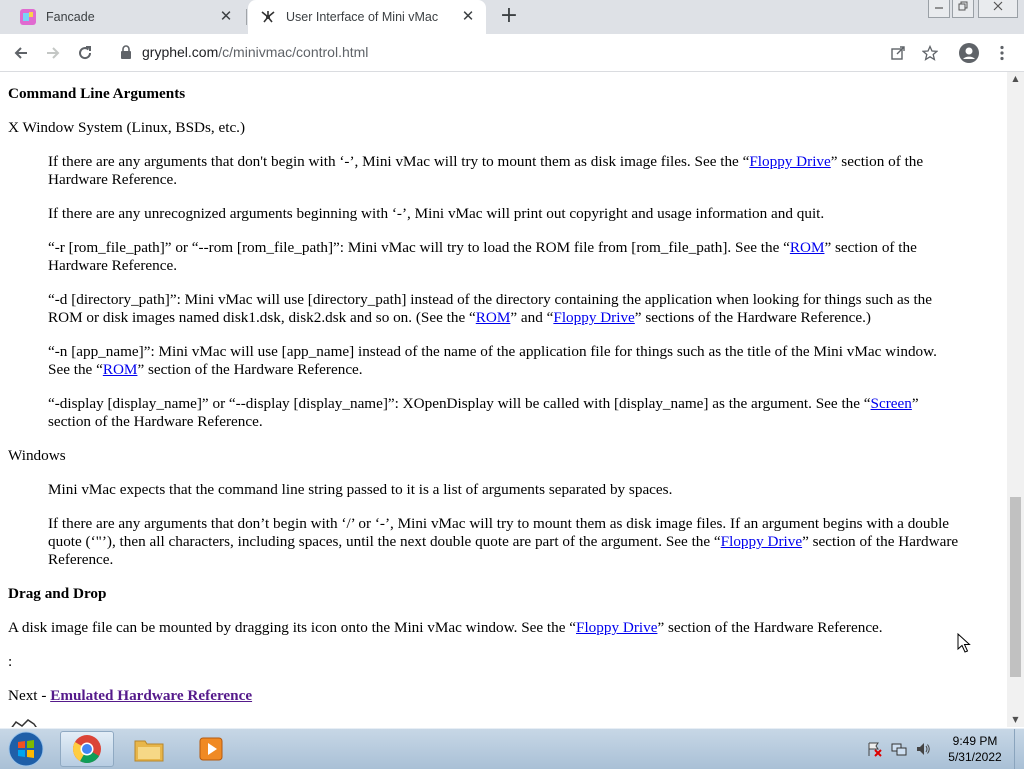 Image resolution: width=1024 pixels, height=769 pixels. I want to click on volume-icon, so click(923, 749).